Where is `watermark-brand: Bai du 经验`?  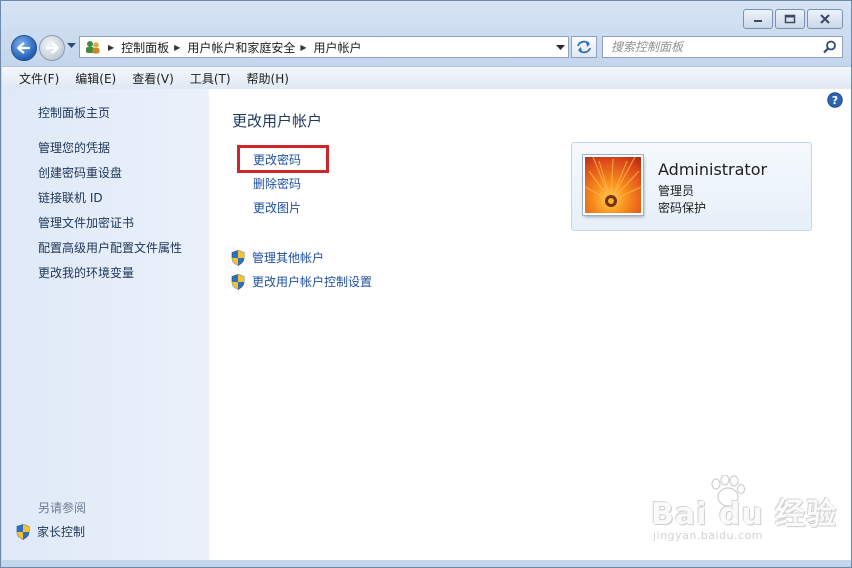
watermark-brand: Bai du 经验 is located at coordinates (744, 514).